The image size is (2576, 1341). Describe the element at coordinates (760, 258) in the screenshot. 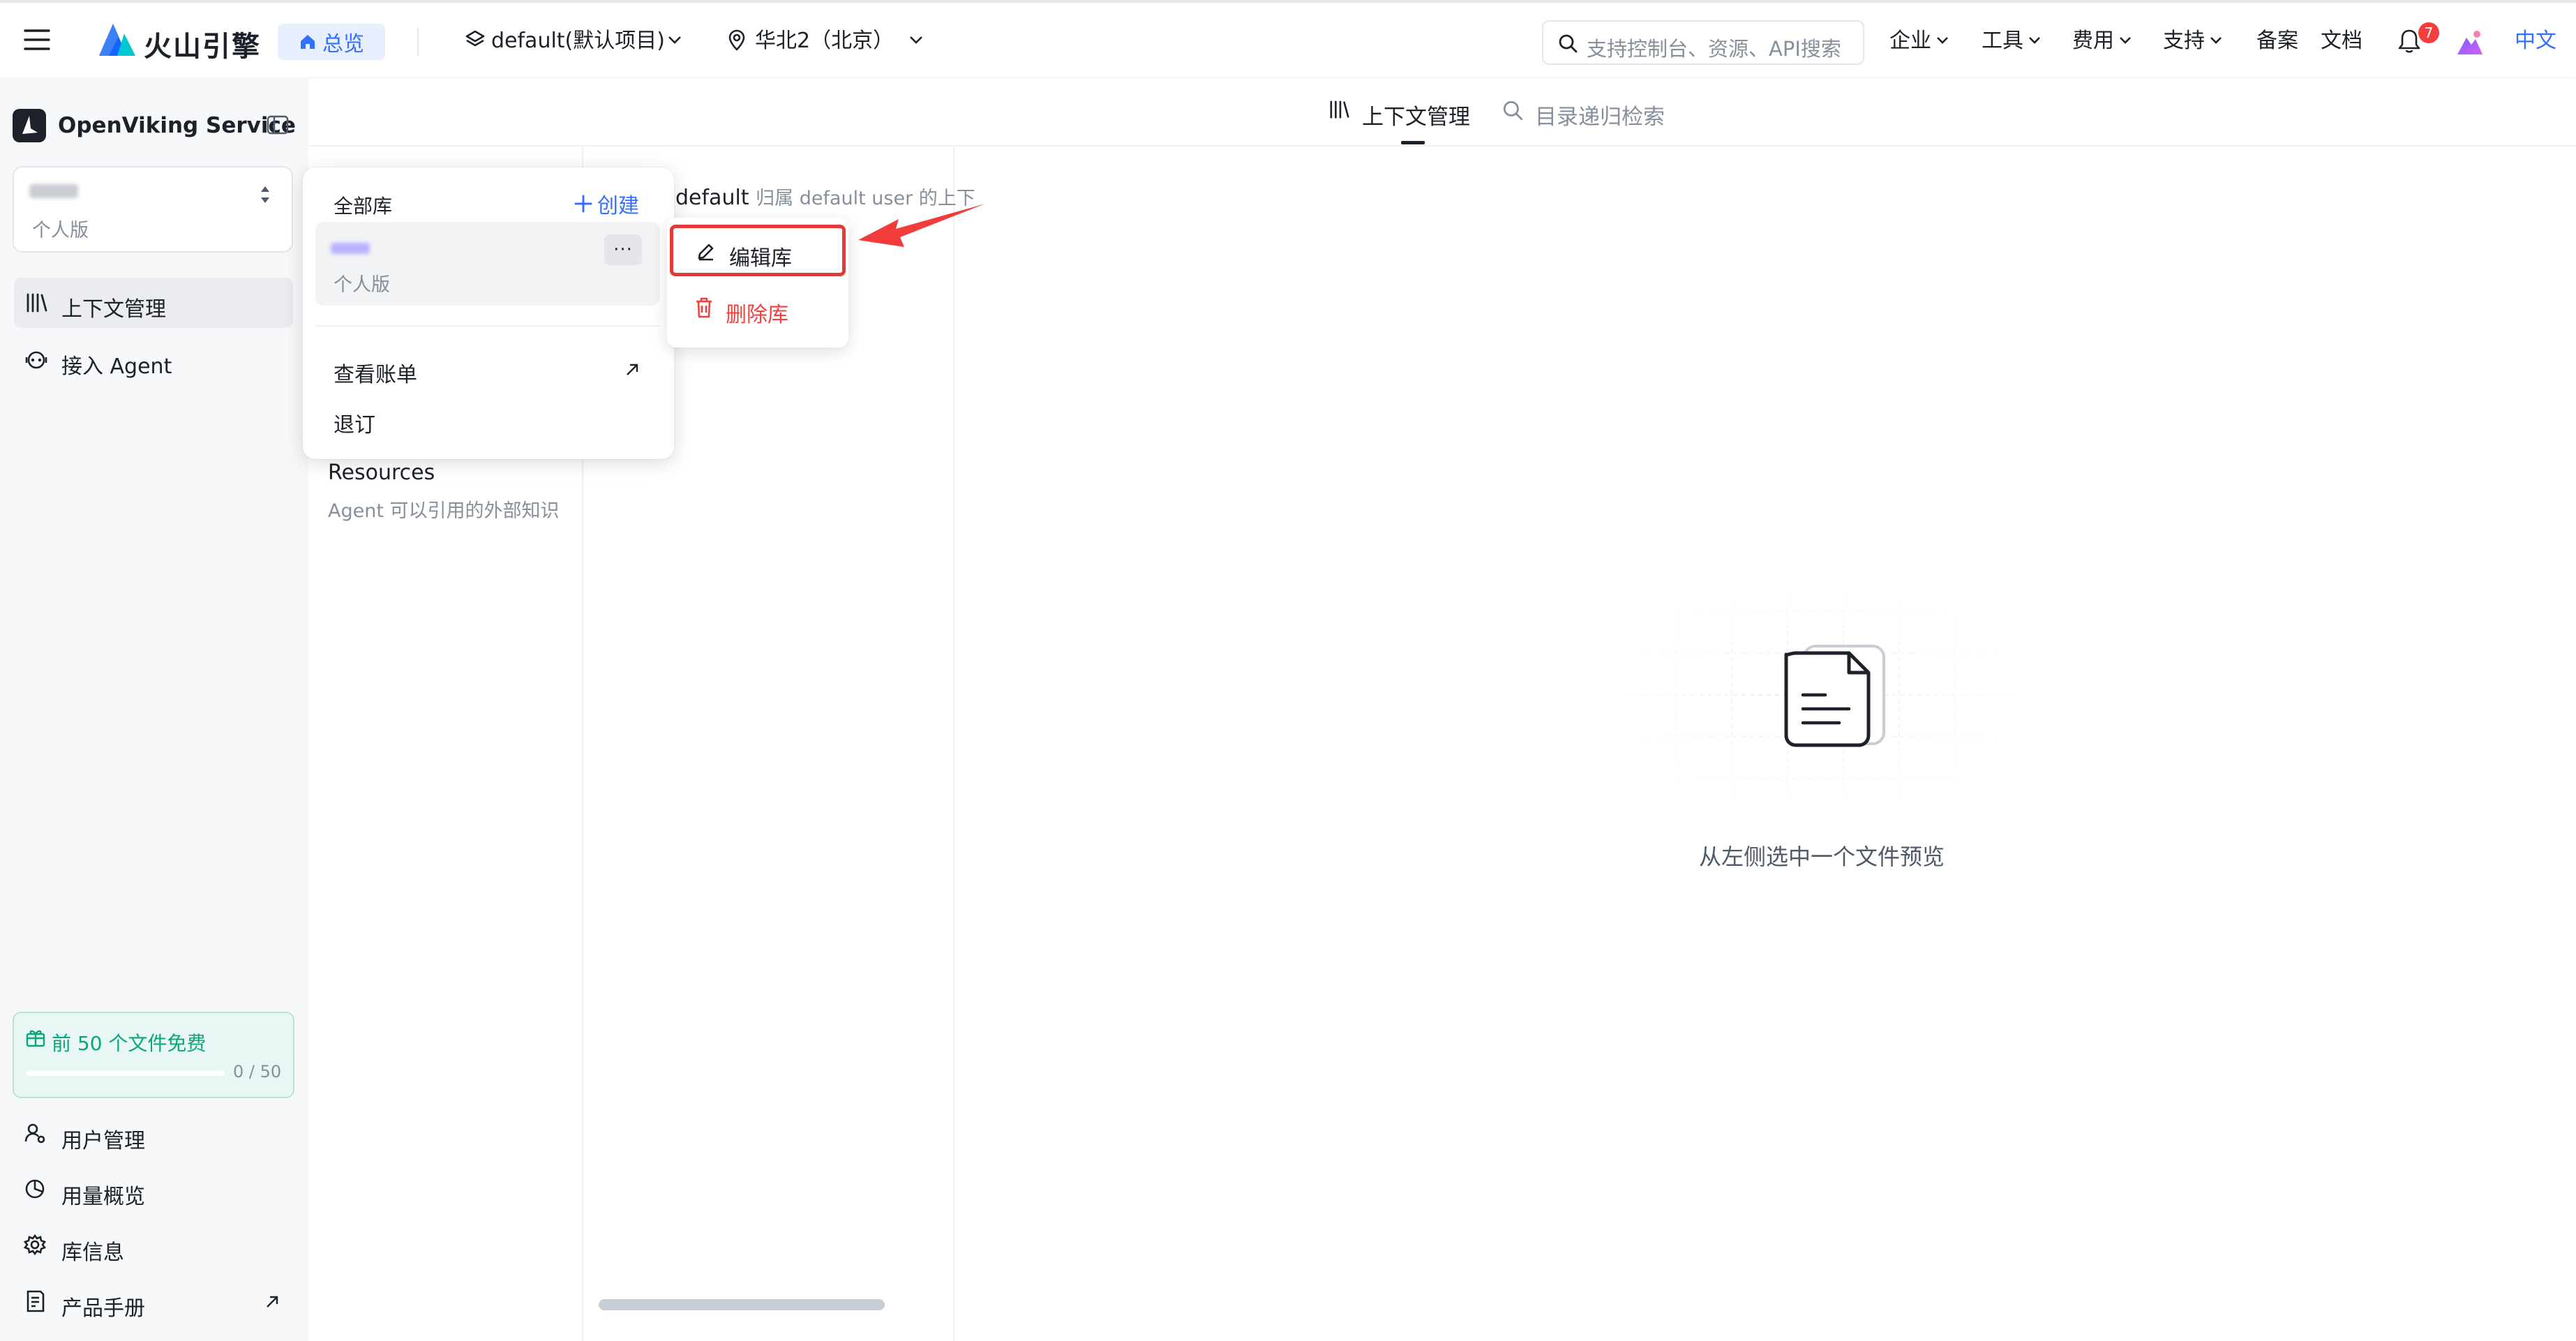

I see `edit-library-label: 编辑库` at that location.